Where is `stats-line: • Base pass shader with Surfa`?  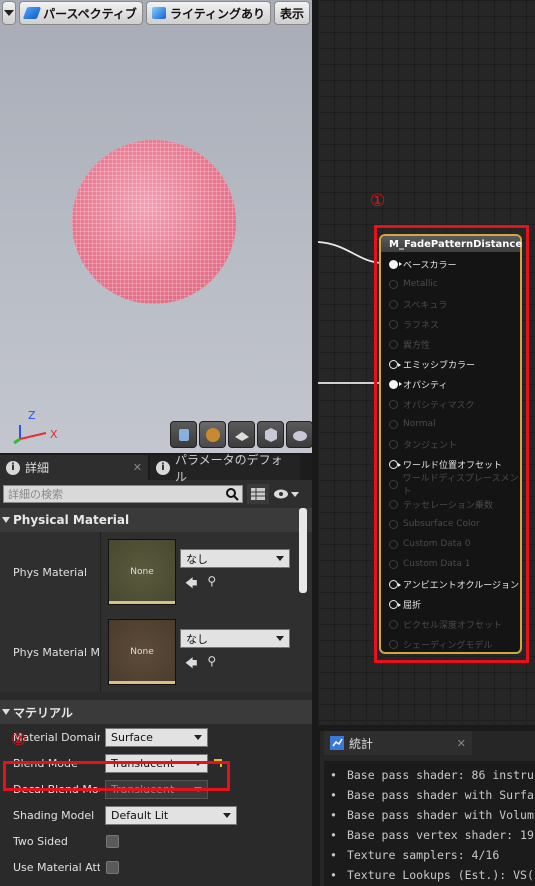 stats-line: • Base pass shader with Surfa is located at coordinates (429, 795).